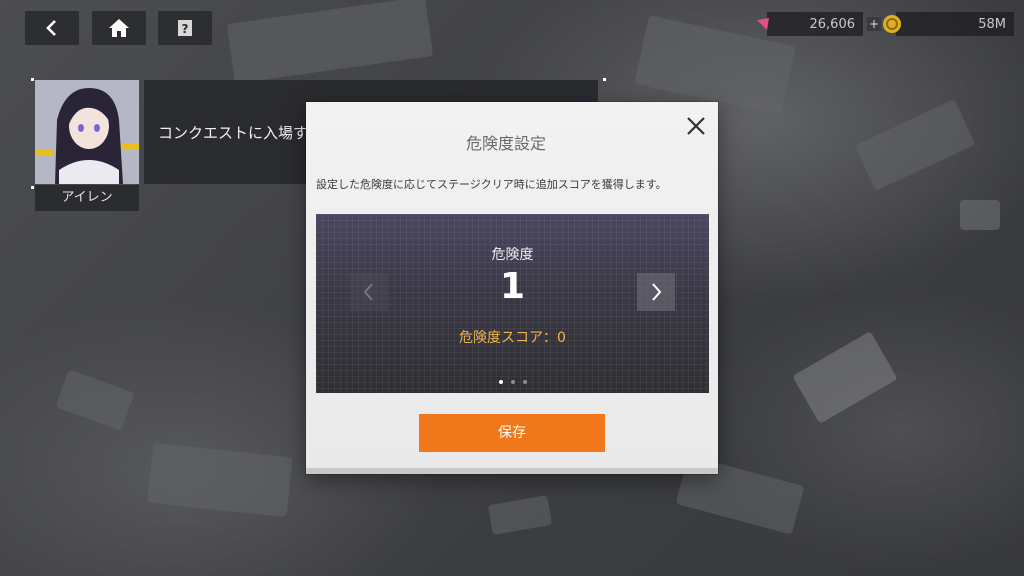 The image size is (1024, 576). I want to click on help-button: ?, so click(185, 28).